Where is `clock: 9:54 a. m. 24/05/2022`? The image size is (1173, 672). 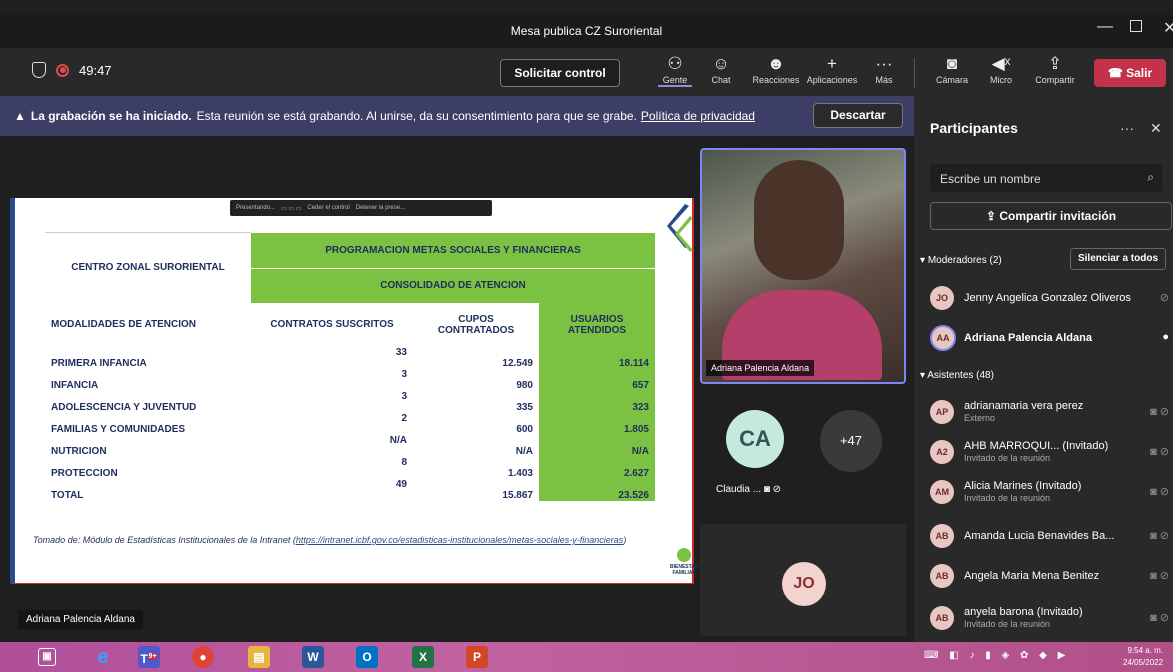
clock: 9:54 a. m. 24/05/2022 is located at coordinates (1143, 657).